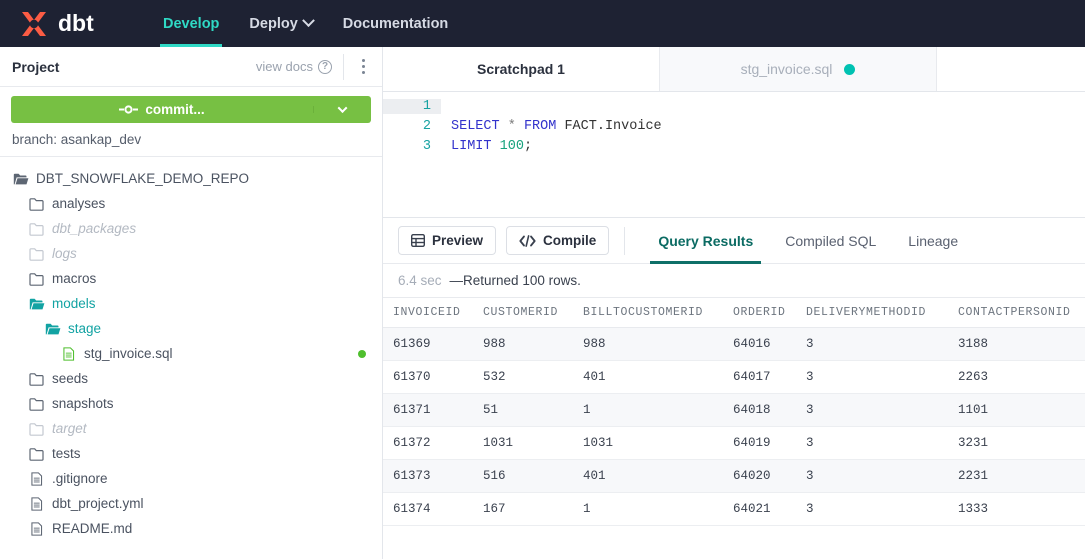  Describe the element at coordinates (428, 344) in the screenshot. I see `table-cell: 61369` at that location.